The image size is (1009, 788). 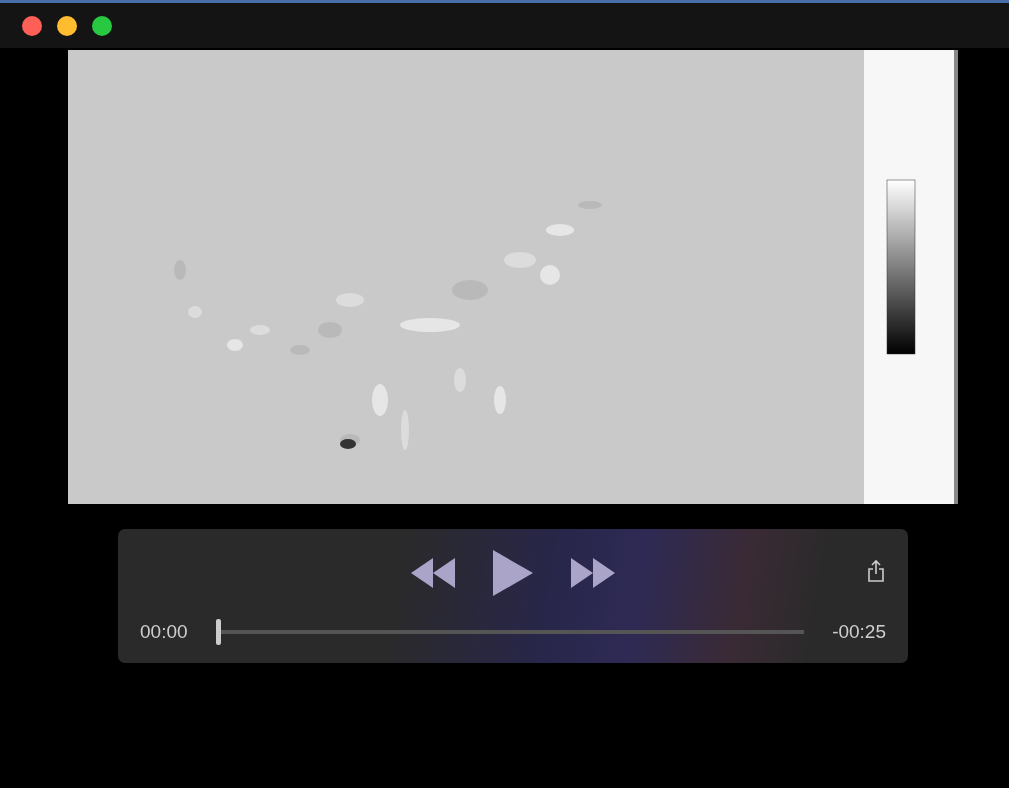 I want to click on close-button, so click(x=32, y=25).